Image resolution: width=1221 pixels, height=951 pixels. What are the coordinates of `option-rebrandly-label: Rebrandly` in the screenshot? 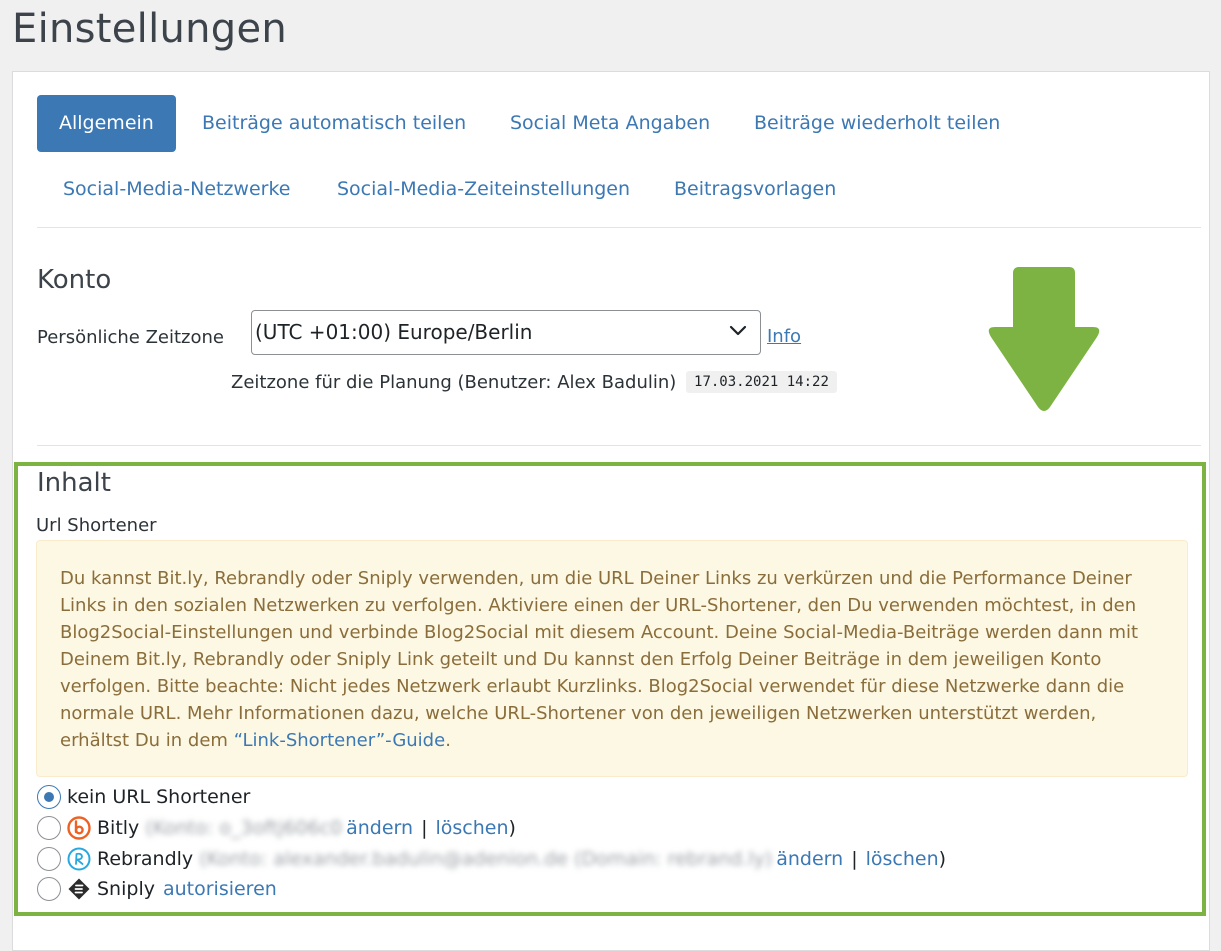 It's located at (145, 859).